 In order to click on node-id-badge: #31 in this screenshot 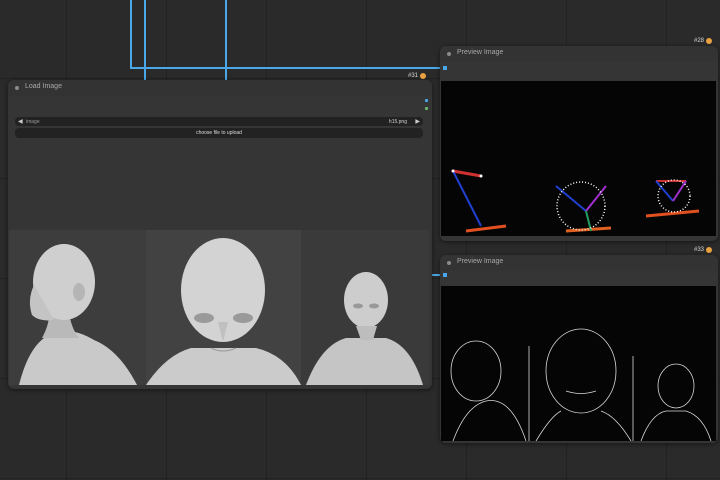, I will do `click(417, 76)`.